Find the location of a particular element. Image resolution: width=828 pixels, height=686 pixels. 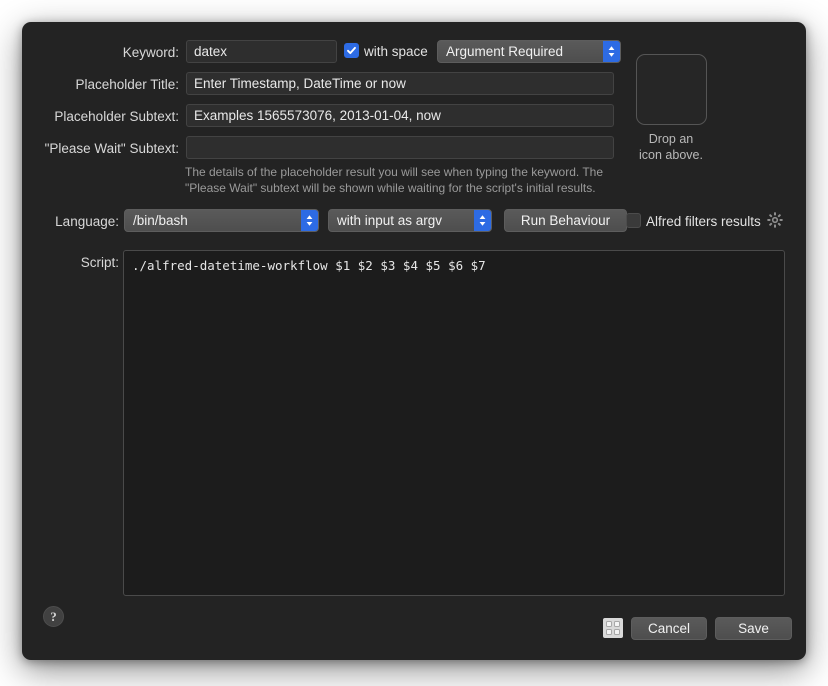

argument-mode-value: Argument Required is located at coordinates (505, 51).